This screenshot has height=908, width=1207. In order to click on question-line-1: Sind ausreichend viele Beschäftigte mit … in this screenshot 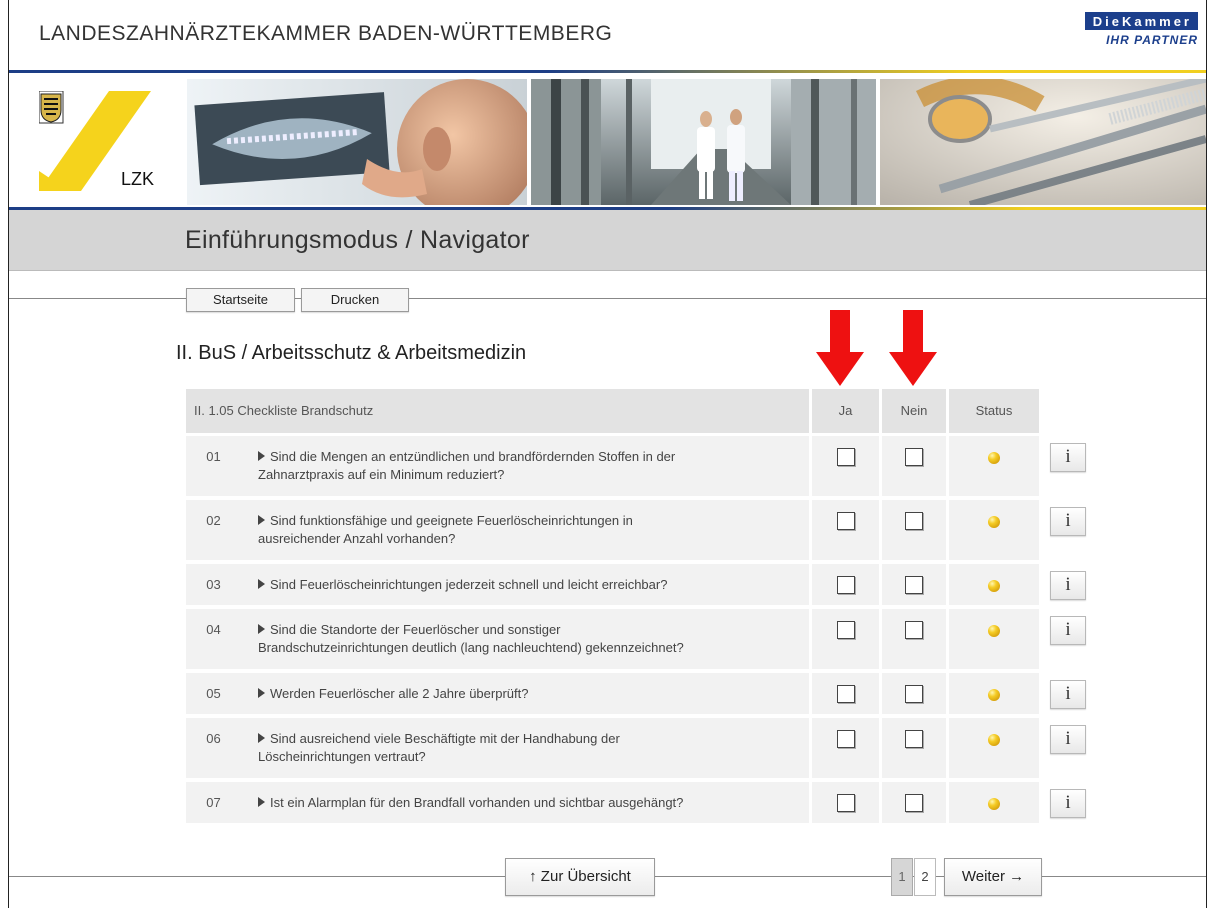, I will do `click(445, 738)`.